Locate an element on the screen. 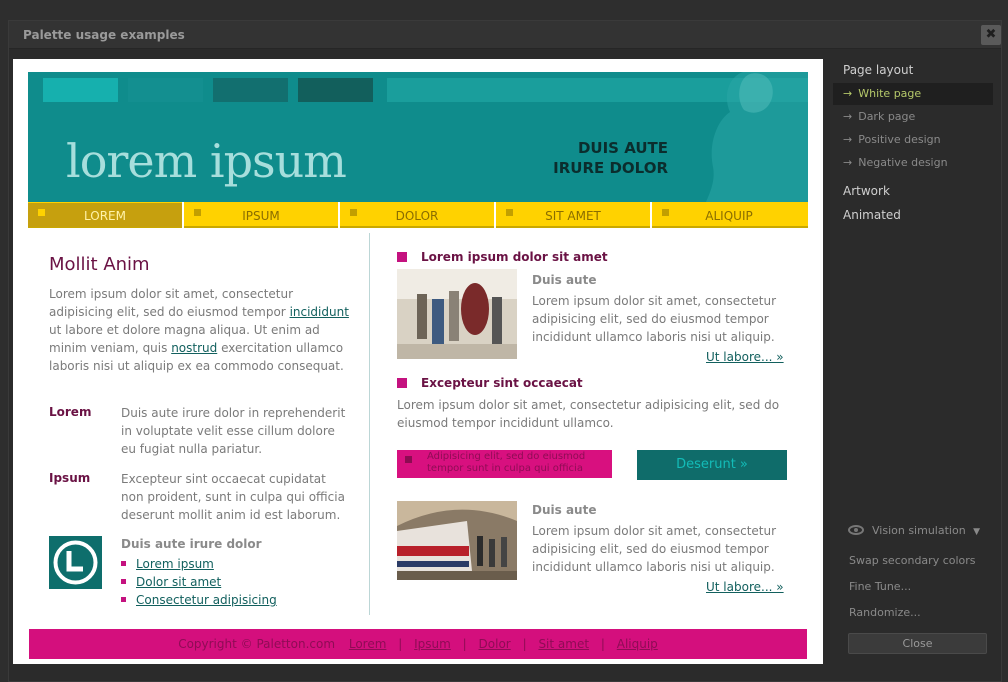  nav-label: ALIQUIP is located at coordinates (729, 216).